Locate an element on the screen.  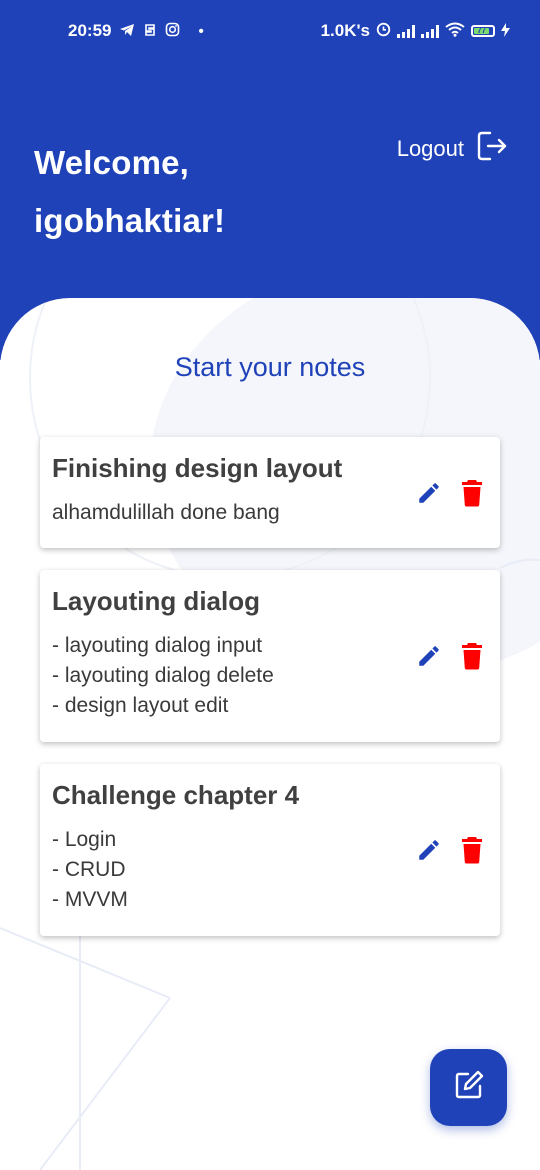
note-title: Layouting dialog is located at coordinates (156, 601).